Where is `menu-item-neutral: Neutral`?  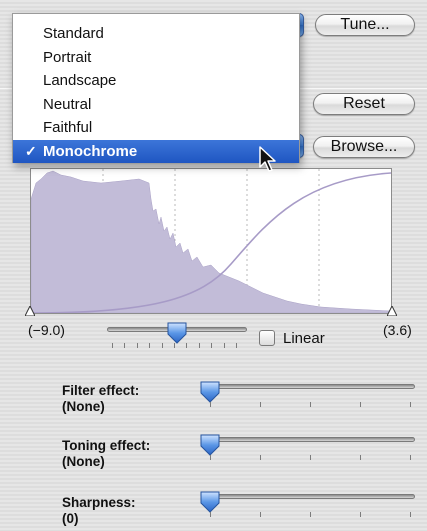
menu-item-neutral: Neutral is located at coordinates (156, 105).